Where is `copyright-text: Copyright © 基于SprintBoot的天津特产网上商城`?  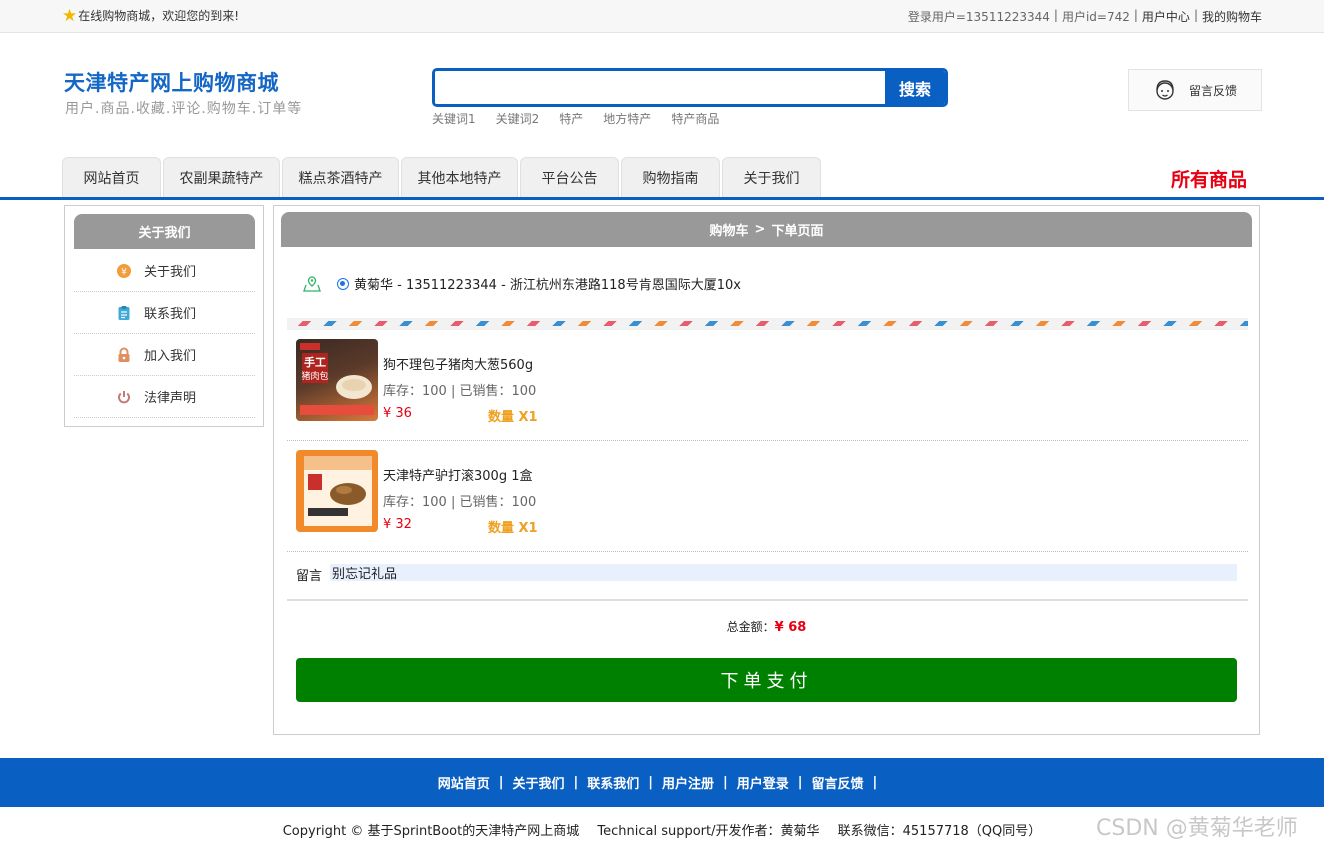 copyright-text: Copyright © 基于SprintBoot的天津特产网上商城 is located at coordinates (431, 831).